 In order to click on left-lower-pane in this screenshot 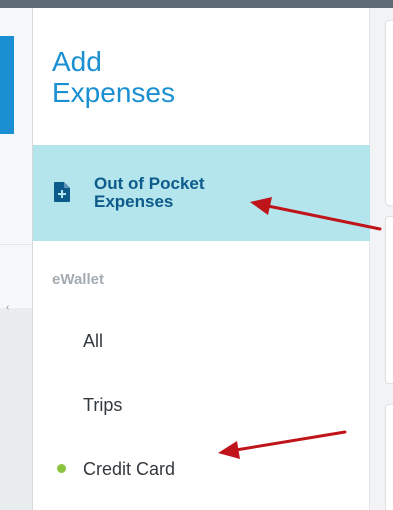, I will do `click(16, 409)`.